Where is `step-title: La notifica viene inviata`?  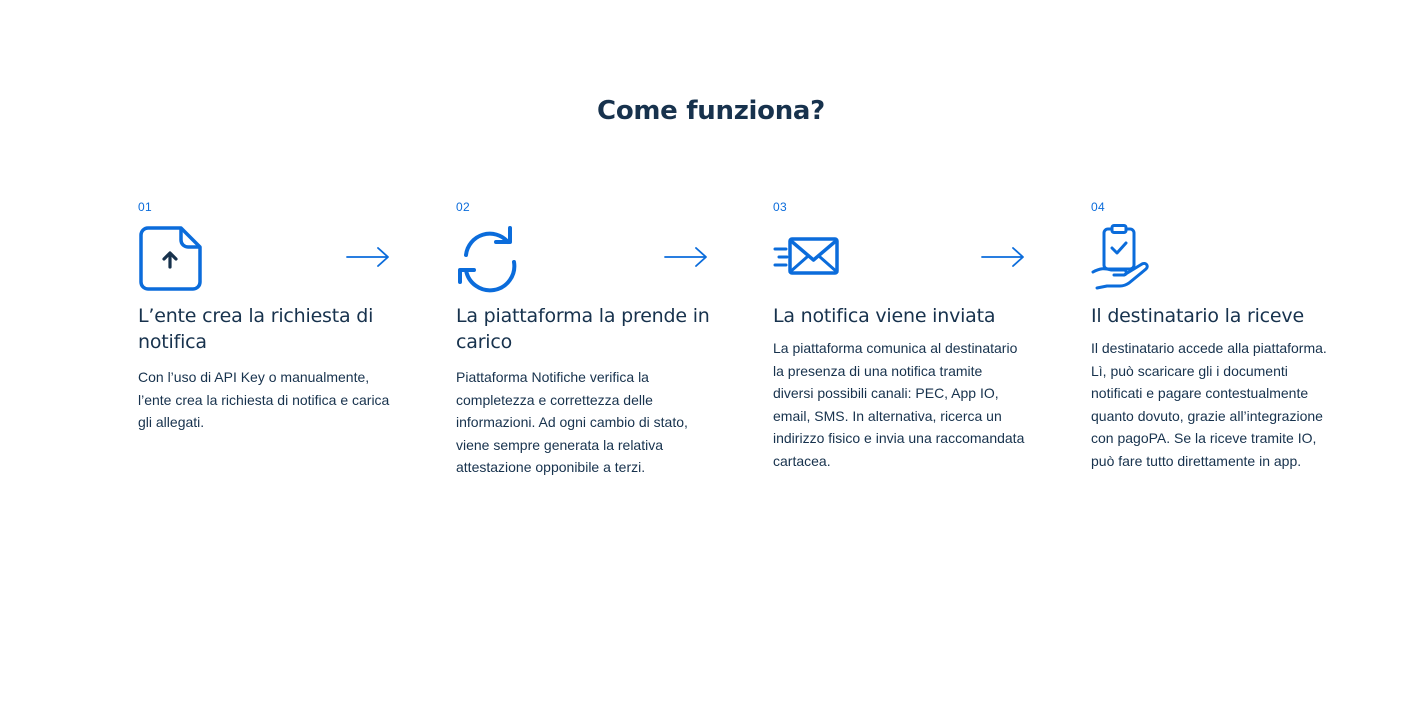
step-title: La notifica viene inviata is located at coordinates (884, 316).